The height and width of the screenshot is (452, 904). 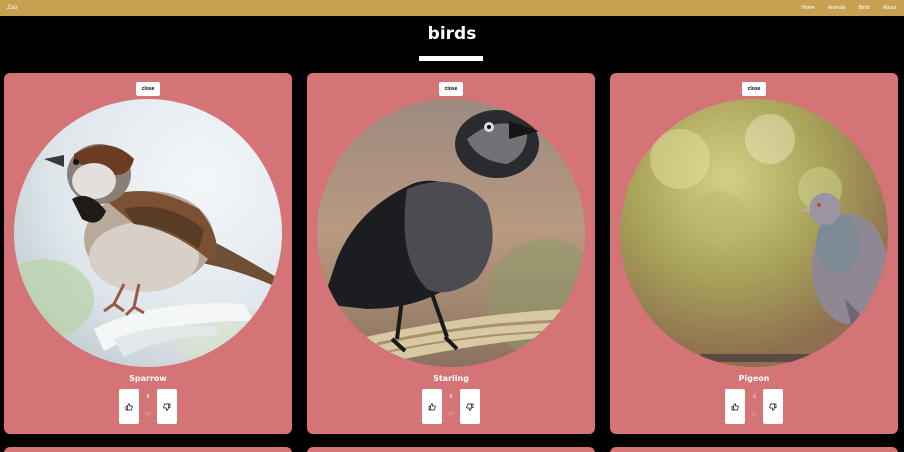 What do you see at coordinates (148, 378) in the screenshot?
I see `bird-name: Sparrow` at bounding box center [148, 378].